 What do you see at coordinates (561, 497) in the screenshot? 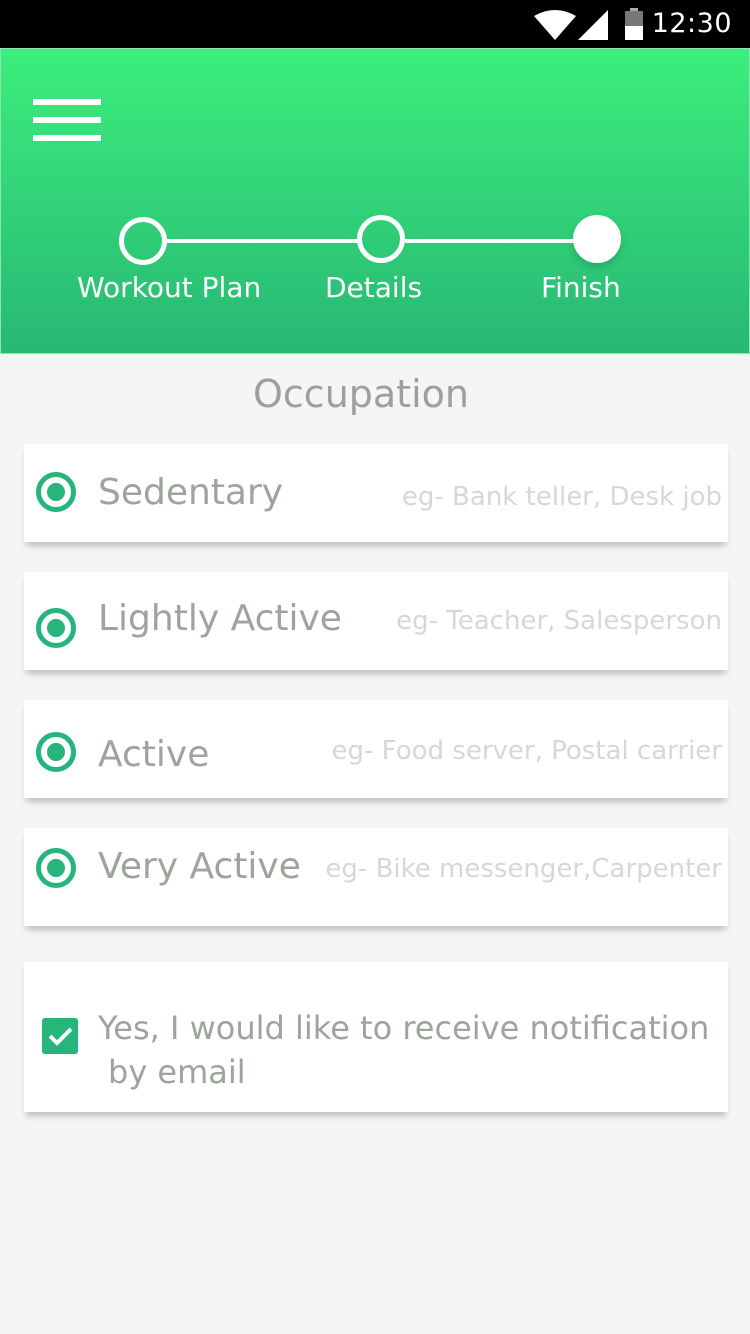
I see `option-example: eg- Bank teller, Desk job` at bounding box center [561, 497].